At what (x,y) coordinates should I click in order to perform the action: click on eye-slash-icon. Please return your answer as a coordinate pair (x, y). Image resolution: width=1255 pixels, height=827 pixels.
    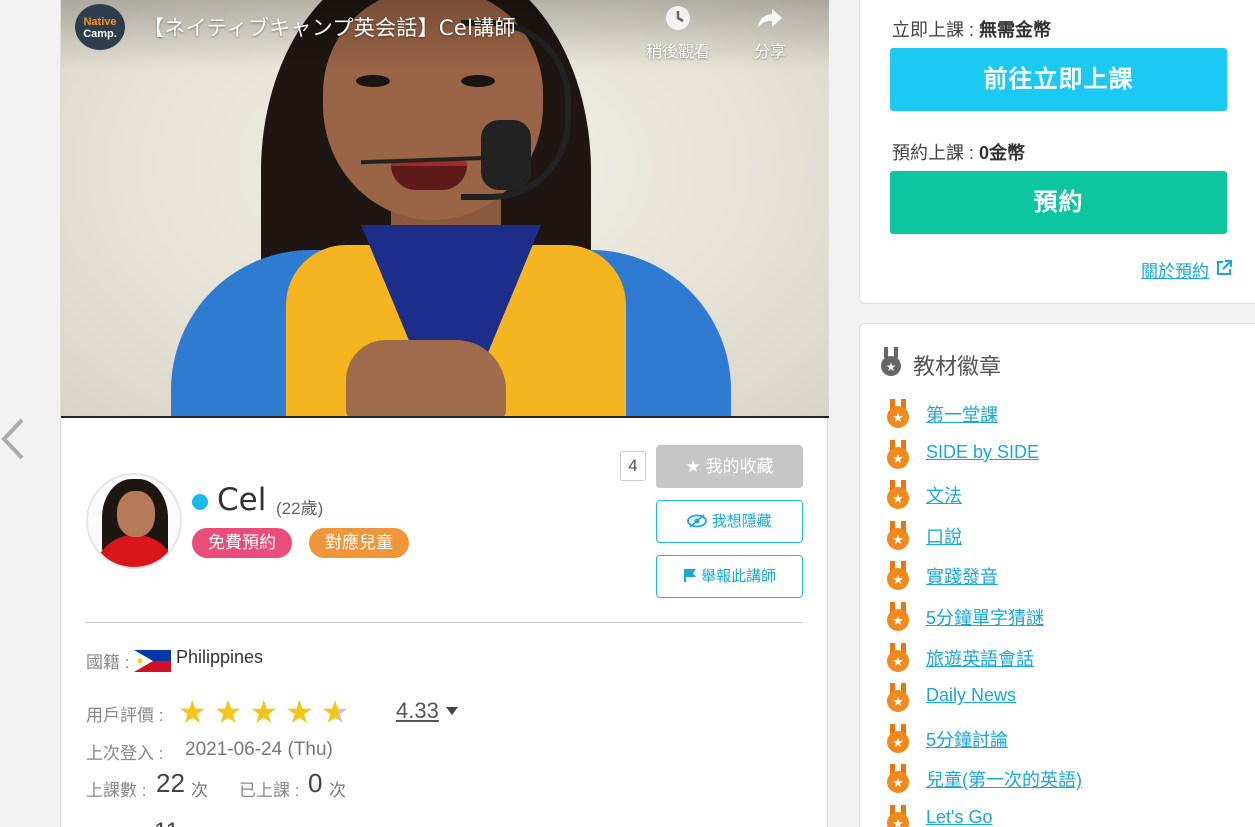
    Looking at the image, I should click on (697, 521).